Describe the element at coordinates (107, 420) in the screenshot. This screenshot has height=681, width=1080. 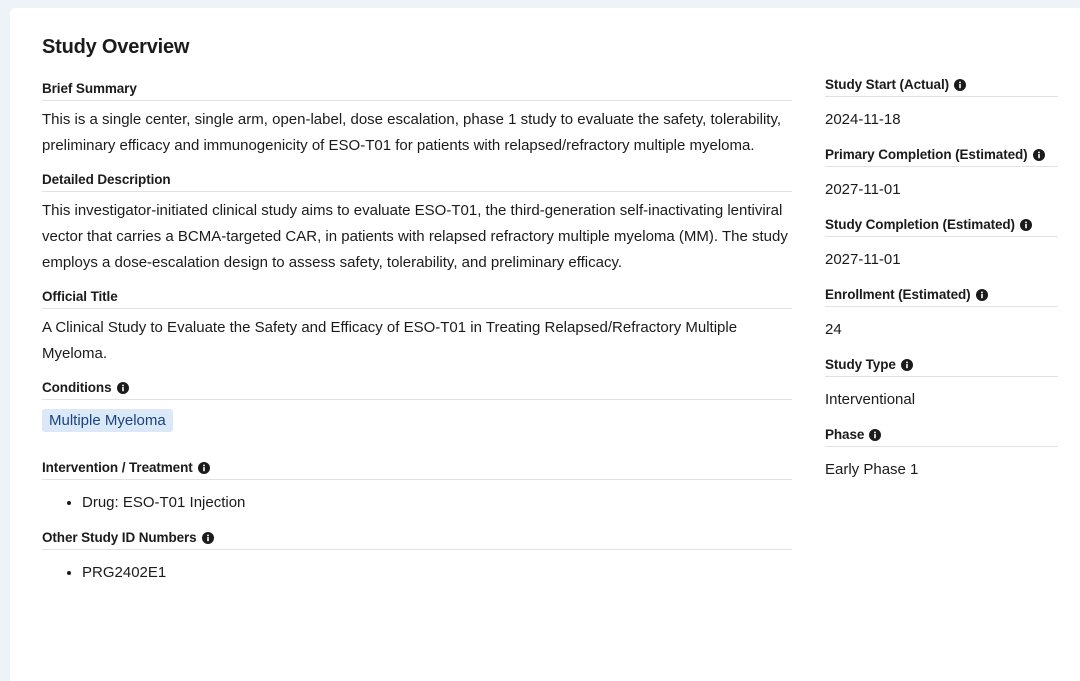
I see `condition-tag: Multiple Myeloma` at that location.